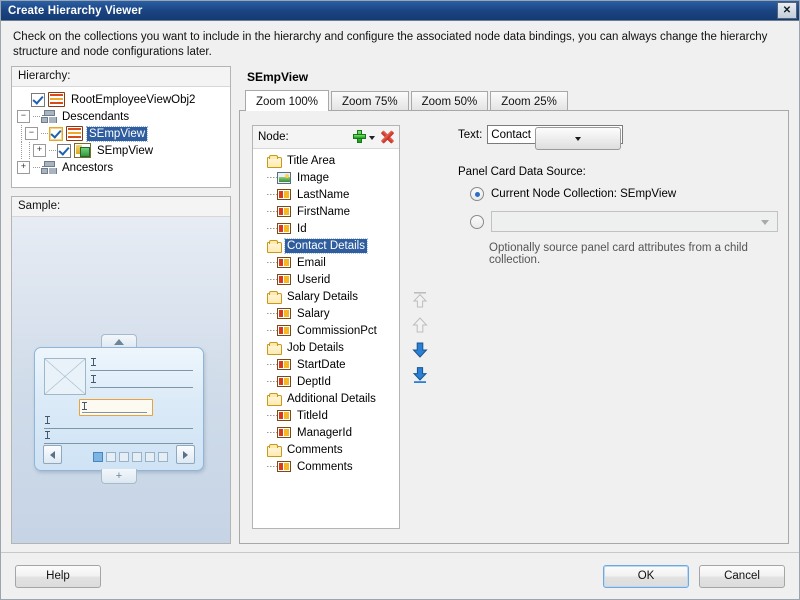 The image size is (800, 600). I want to click on tree-item-sempview-accessor: + SEmpView, so click(122, 150).